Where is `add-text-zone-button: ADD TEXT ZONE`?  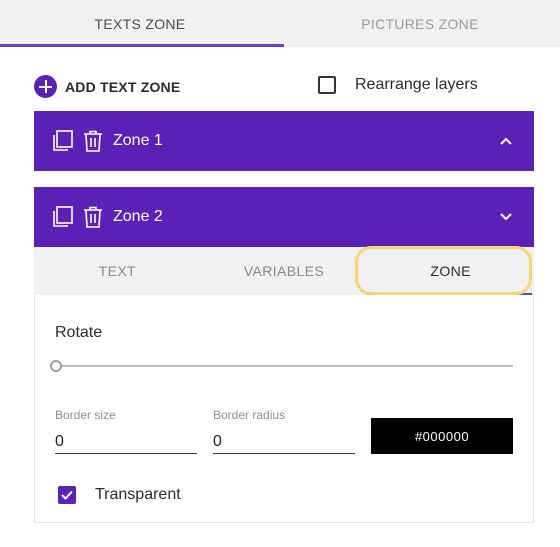
add-text-zone-button: ADD TEXT ZONE is located at coordinates (107, 86).